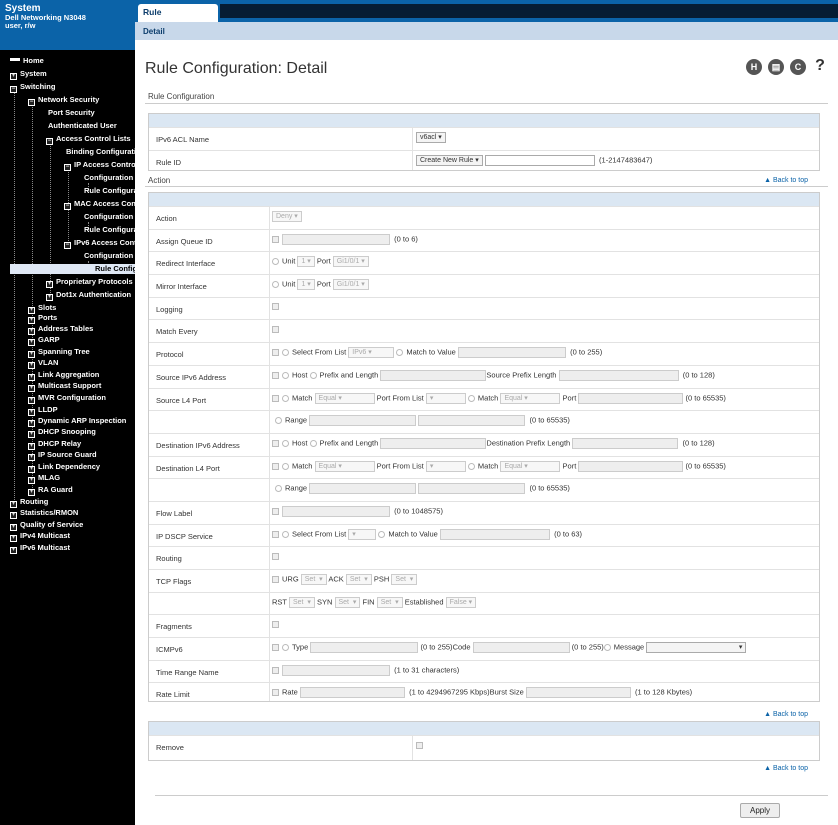 The width and height of the screenshot is (838, 825). Describe the element at coordinates (285, 534) in the screenshot. I see `dscp-list-radio` at that location.